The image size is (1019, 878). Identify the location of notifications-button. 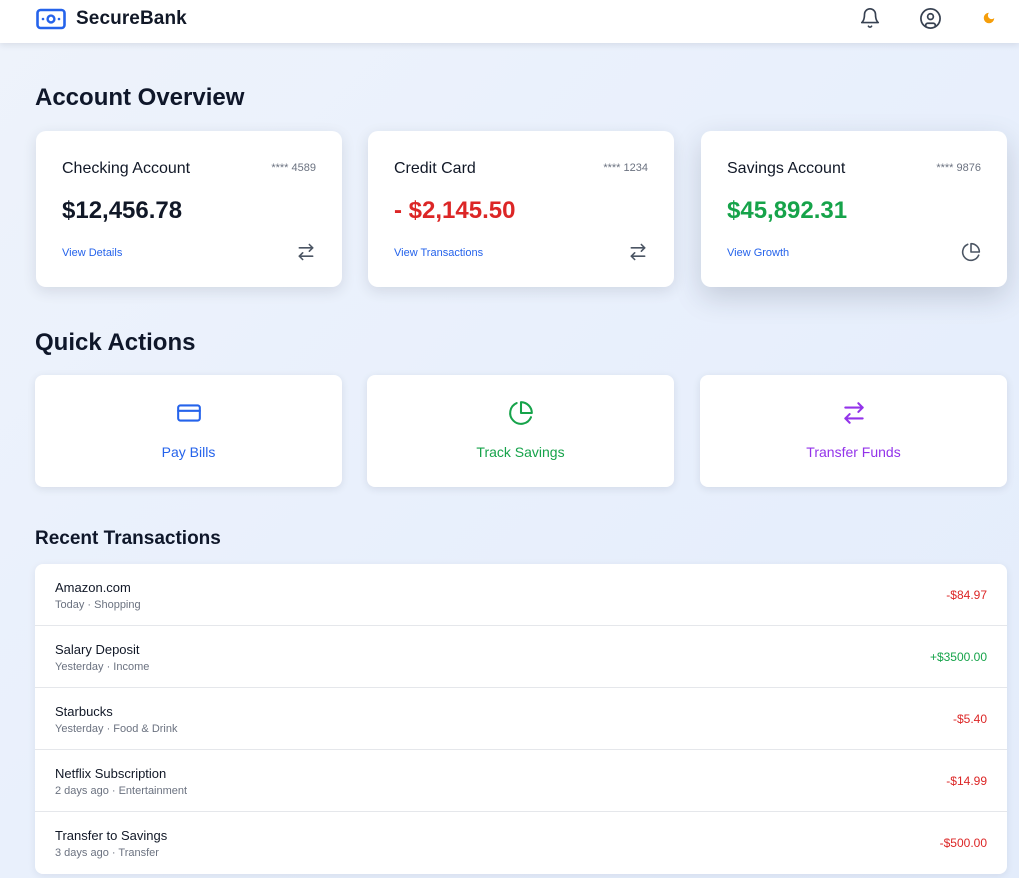
(870, 18).